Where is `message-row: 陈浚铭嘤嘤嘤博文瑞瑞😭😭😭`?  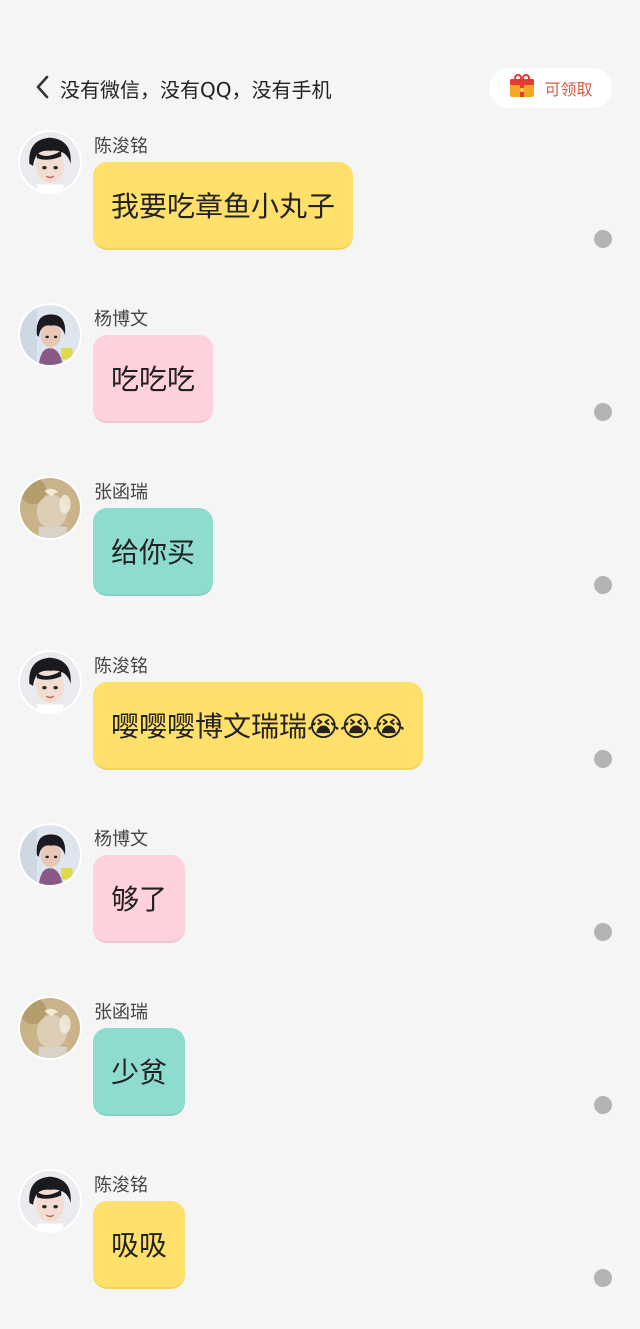 message-row: 陈浚铭嘤嘤嘤博文瑞瑞😭😭😭 is located at coordinates (320, 729).